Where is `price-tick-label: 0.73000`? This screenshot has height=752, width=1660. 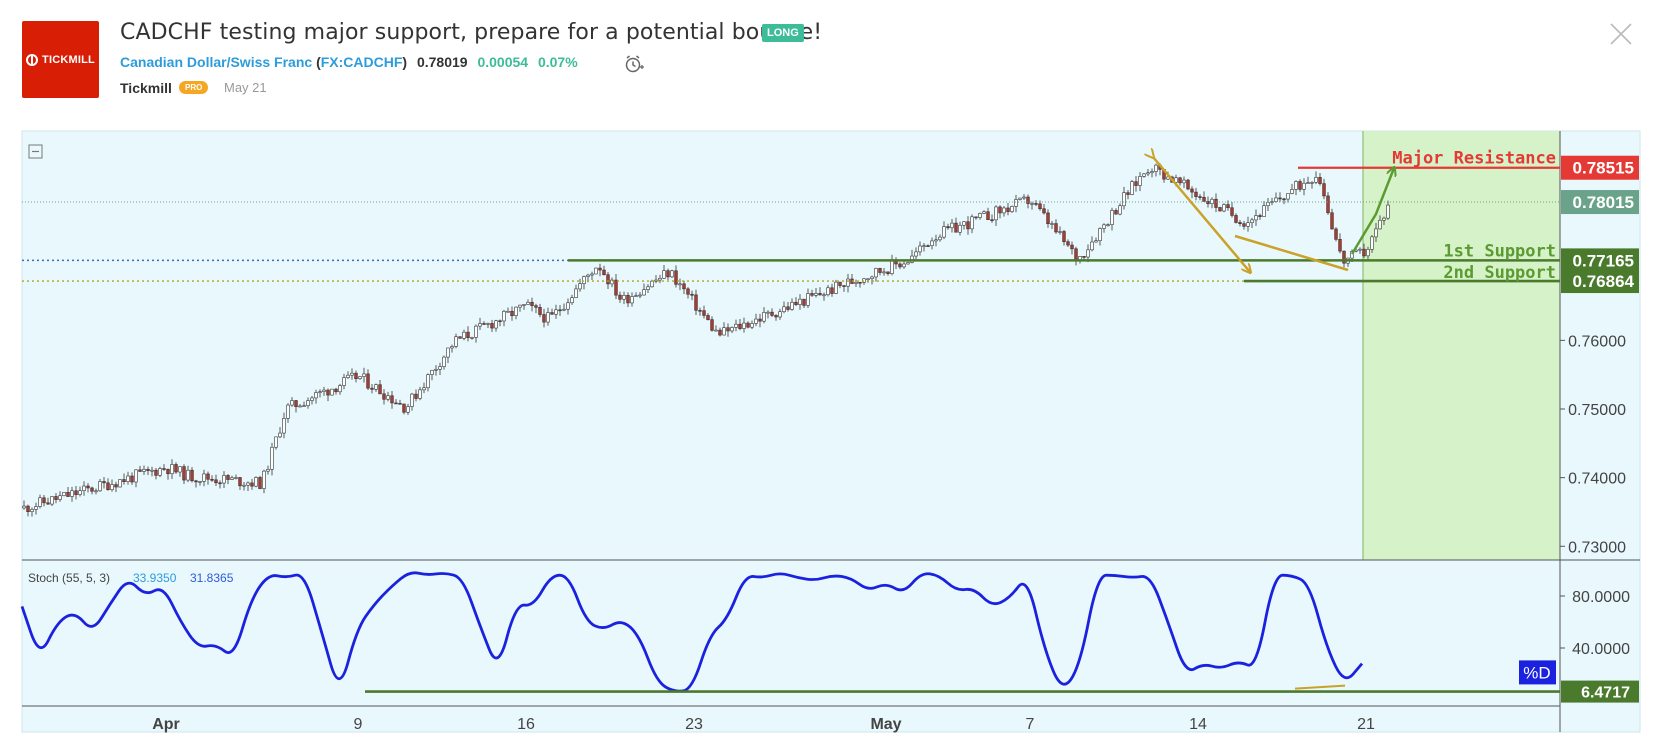 price-tick-label: 0.73000 is located at coordinates (1597, 547).